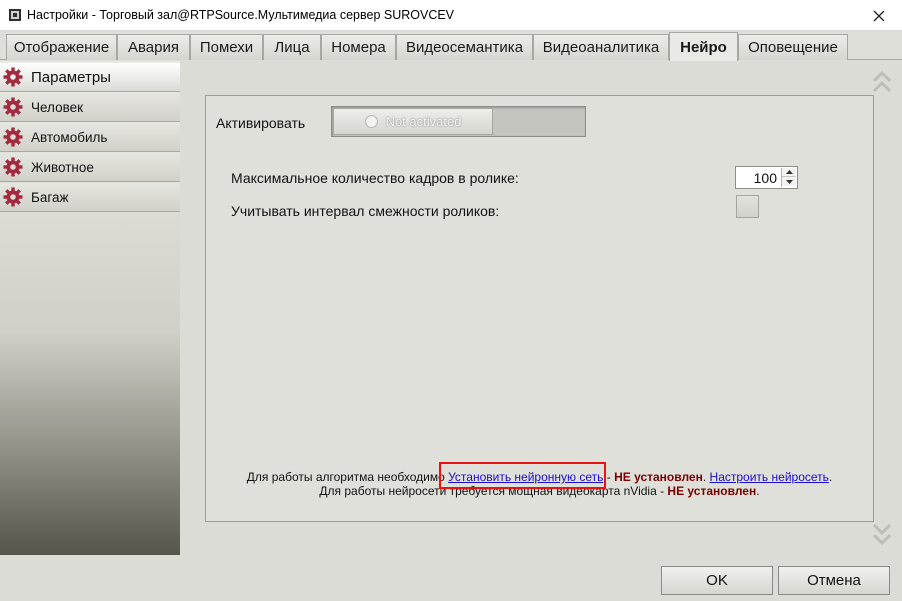 This screenshot has width=902, height=601. I want to click on sidebar-item-label: Багаж, so click(50, 197).